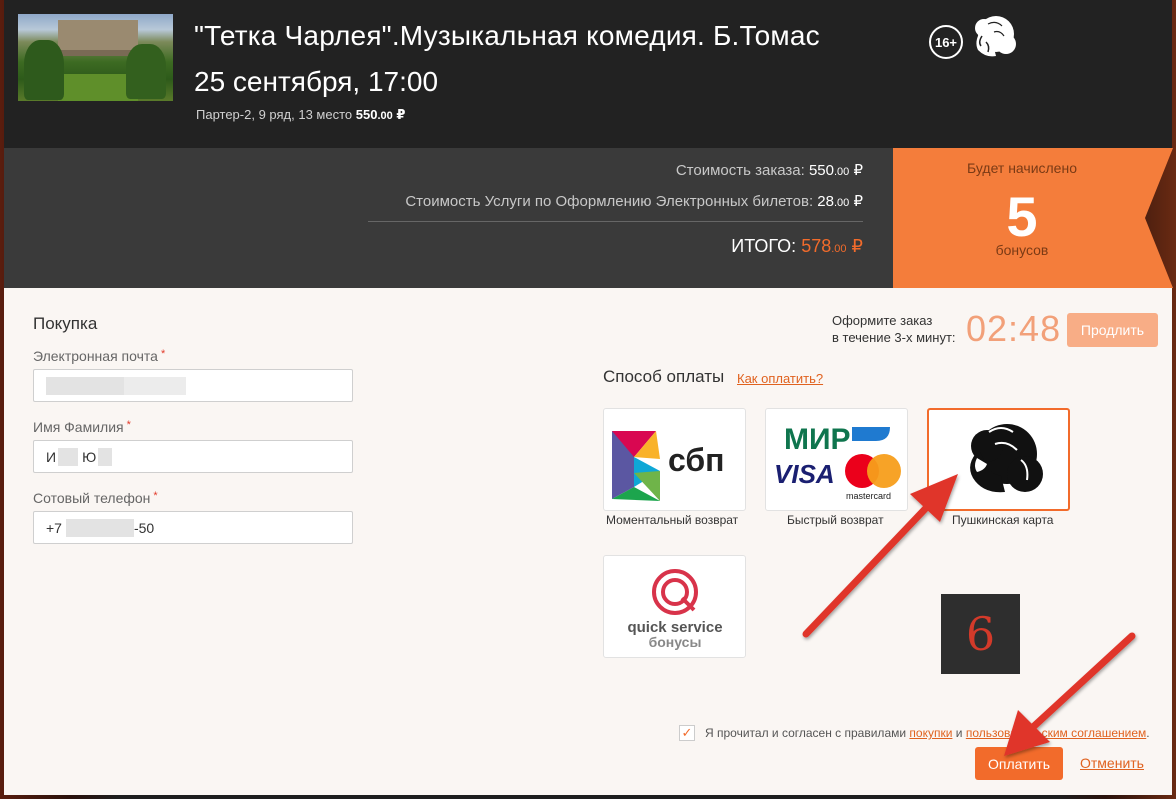  What do you see at coordinates (696, 460) in the screenshot?
I see `svg-text: сбп` at bounding box center [696, 460].